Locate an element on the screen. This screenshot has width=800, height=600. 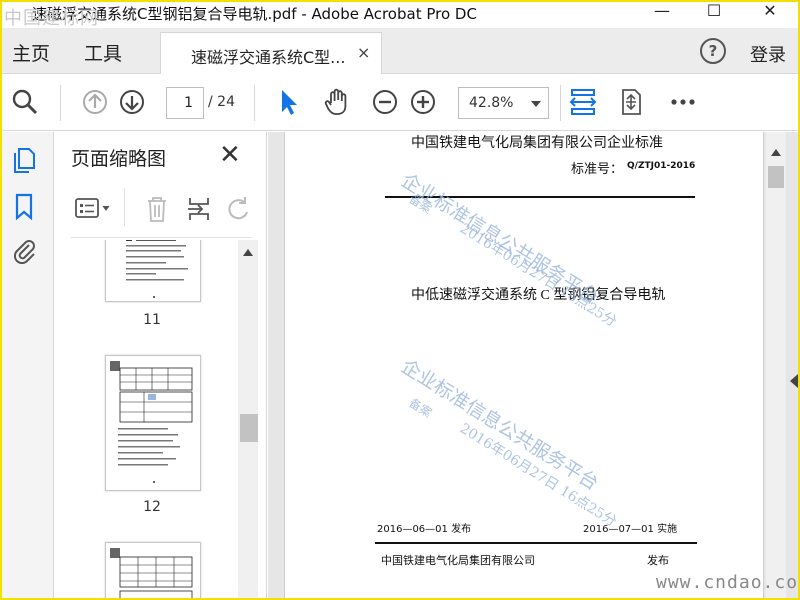
thumbnail-page-number: 12 is located at coordinates (152, 507).